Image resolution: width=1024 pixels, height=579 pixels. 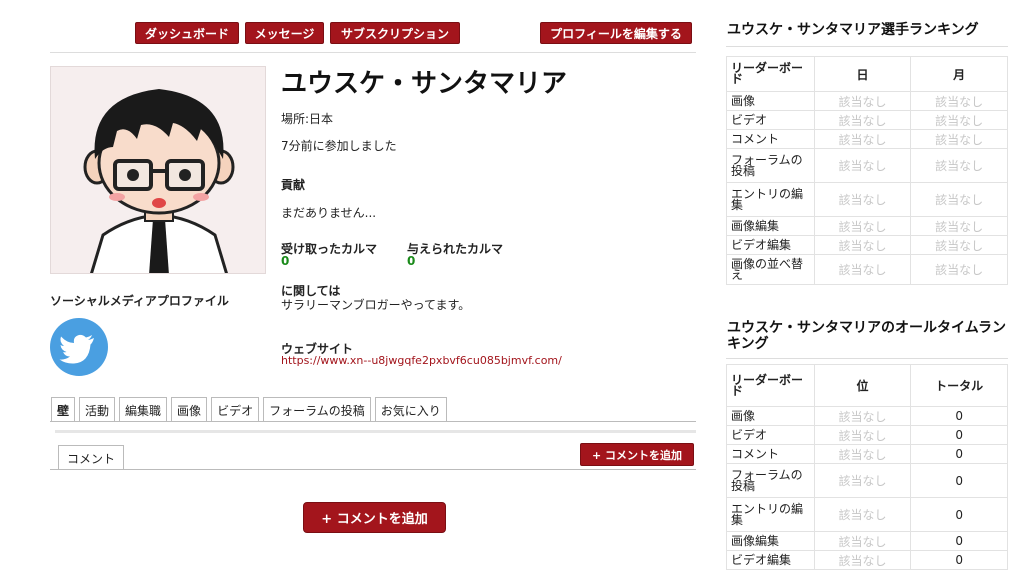 What do you see at coordinates (411, 261) in the screenshot?
I see `karma-given-value: 0` at bounding box center [411, 261].